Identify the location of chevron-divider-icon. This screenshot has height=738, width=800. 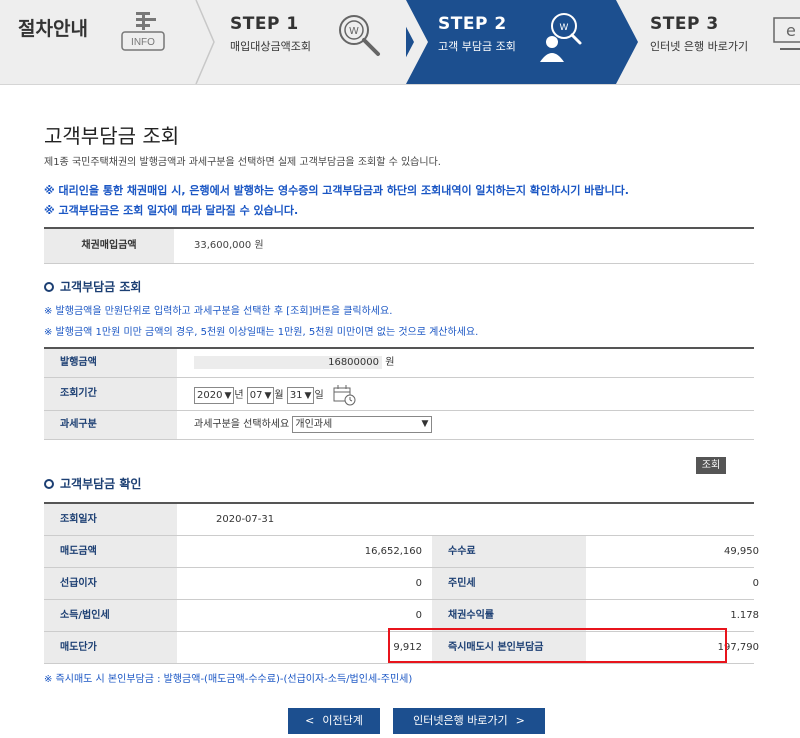
(205, 42).